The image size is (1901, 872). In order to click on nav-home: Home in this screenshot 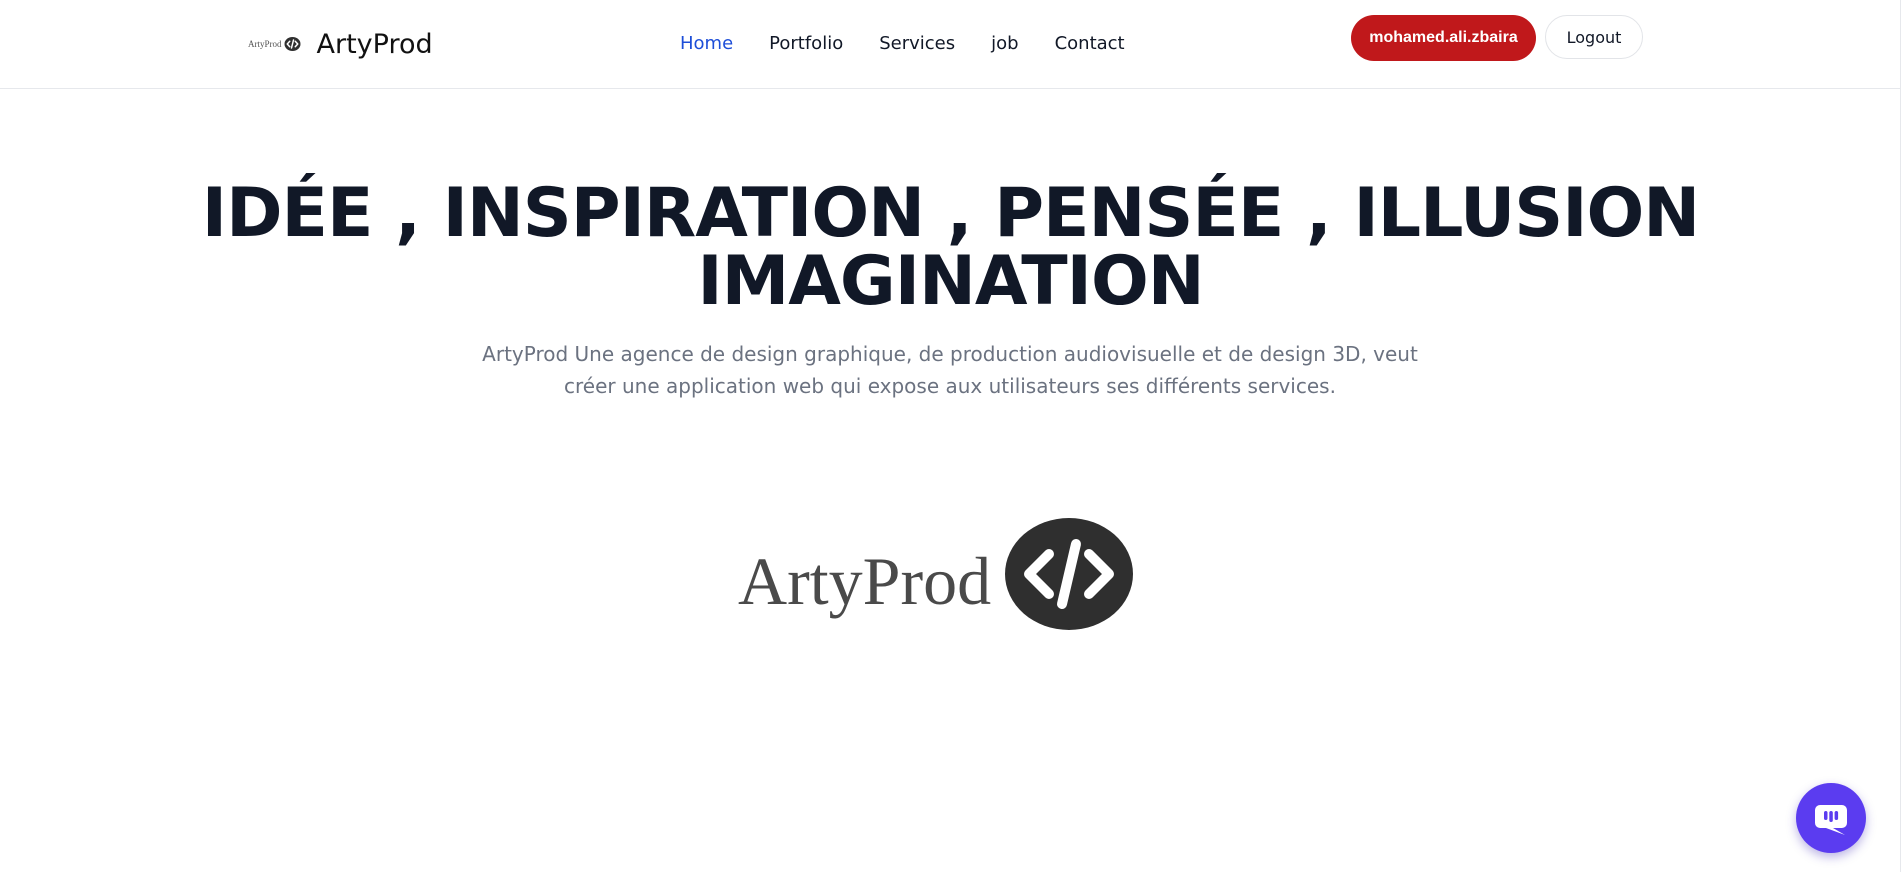, I will do `click(706, 43)`.